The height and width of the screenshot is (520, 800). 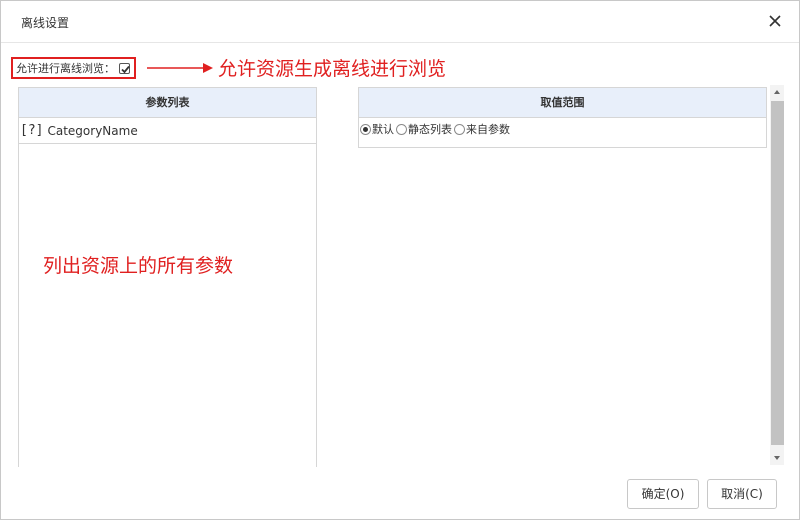 What do you see at coordinates (138, 266) in the screenshot?
I see `annotation-parameters: 列出资源上的所有参数` at bounding box center [138, 266].